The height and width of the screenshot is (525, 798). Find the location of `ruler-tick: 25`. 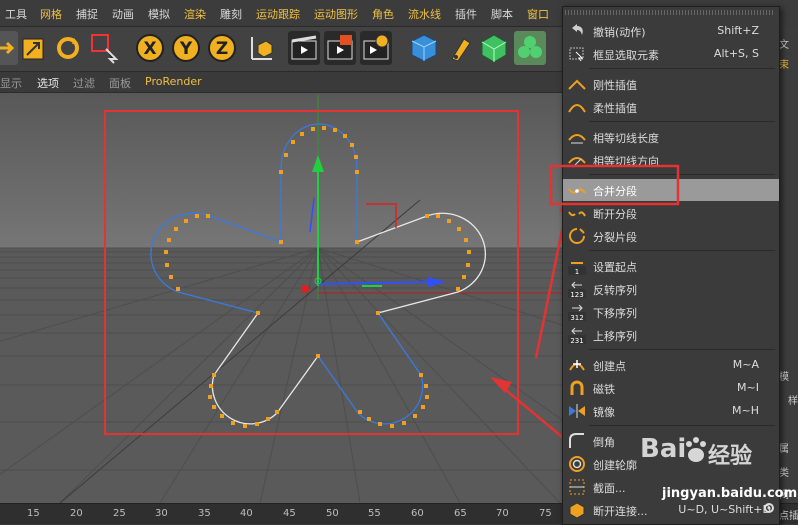

ruler-tick: 25 is located at coordinates (119, 513).